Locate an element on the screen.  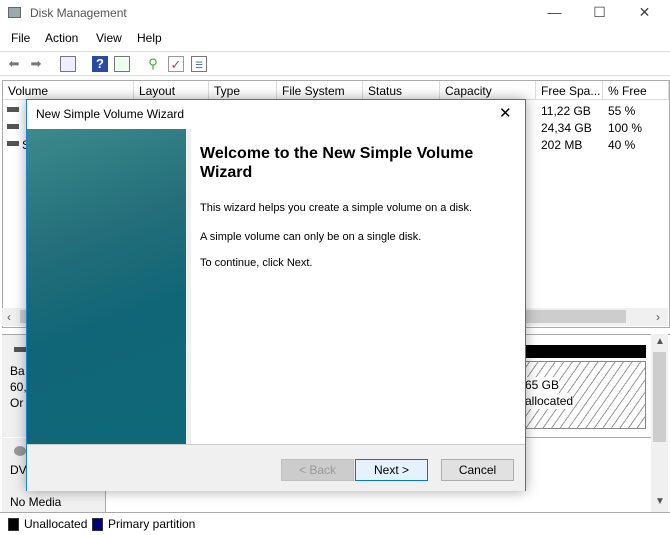
legend-swatch-unallocated is located at coordinates (13, 524).